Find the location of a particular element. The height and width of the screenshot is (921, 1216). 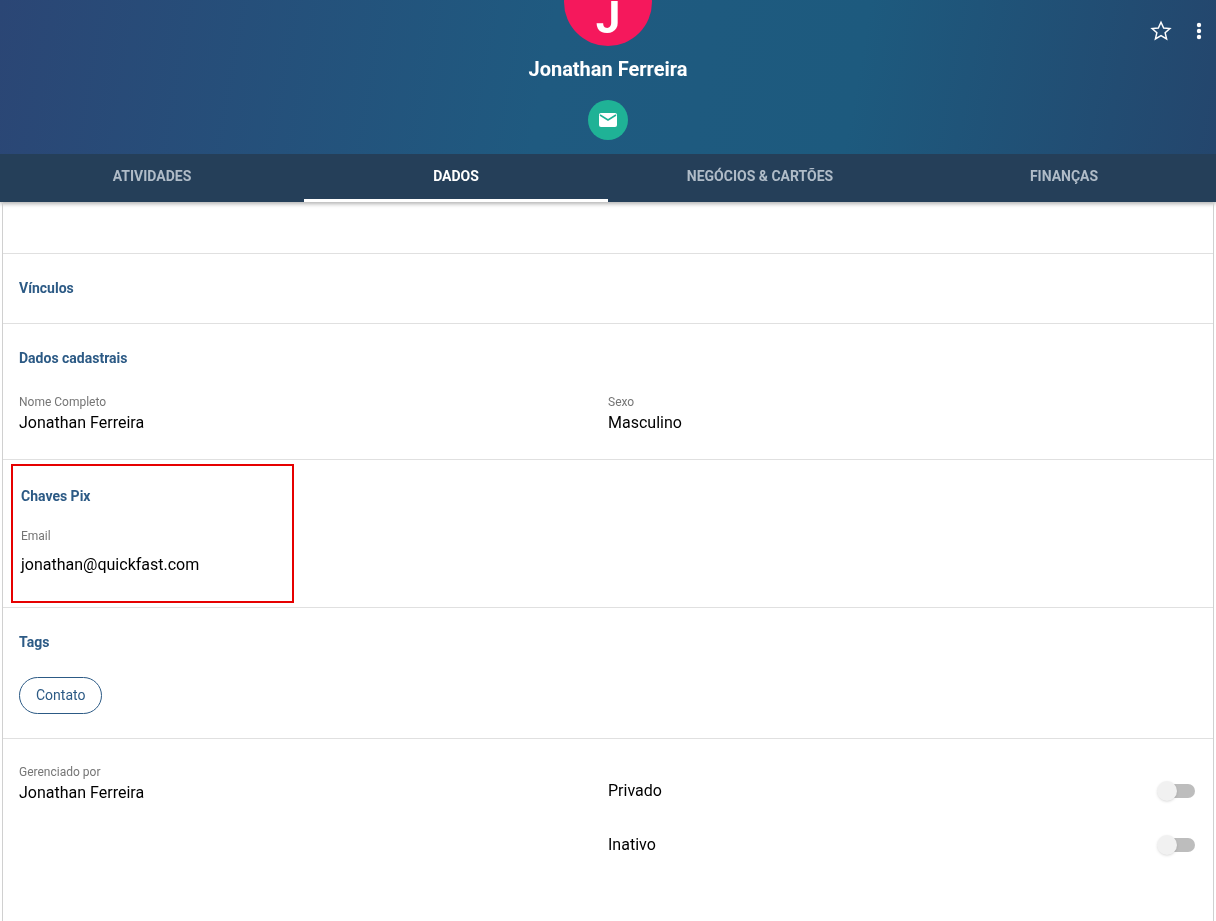

field-label: Nome Completo is located at coordinates (63, 402).